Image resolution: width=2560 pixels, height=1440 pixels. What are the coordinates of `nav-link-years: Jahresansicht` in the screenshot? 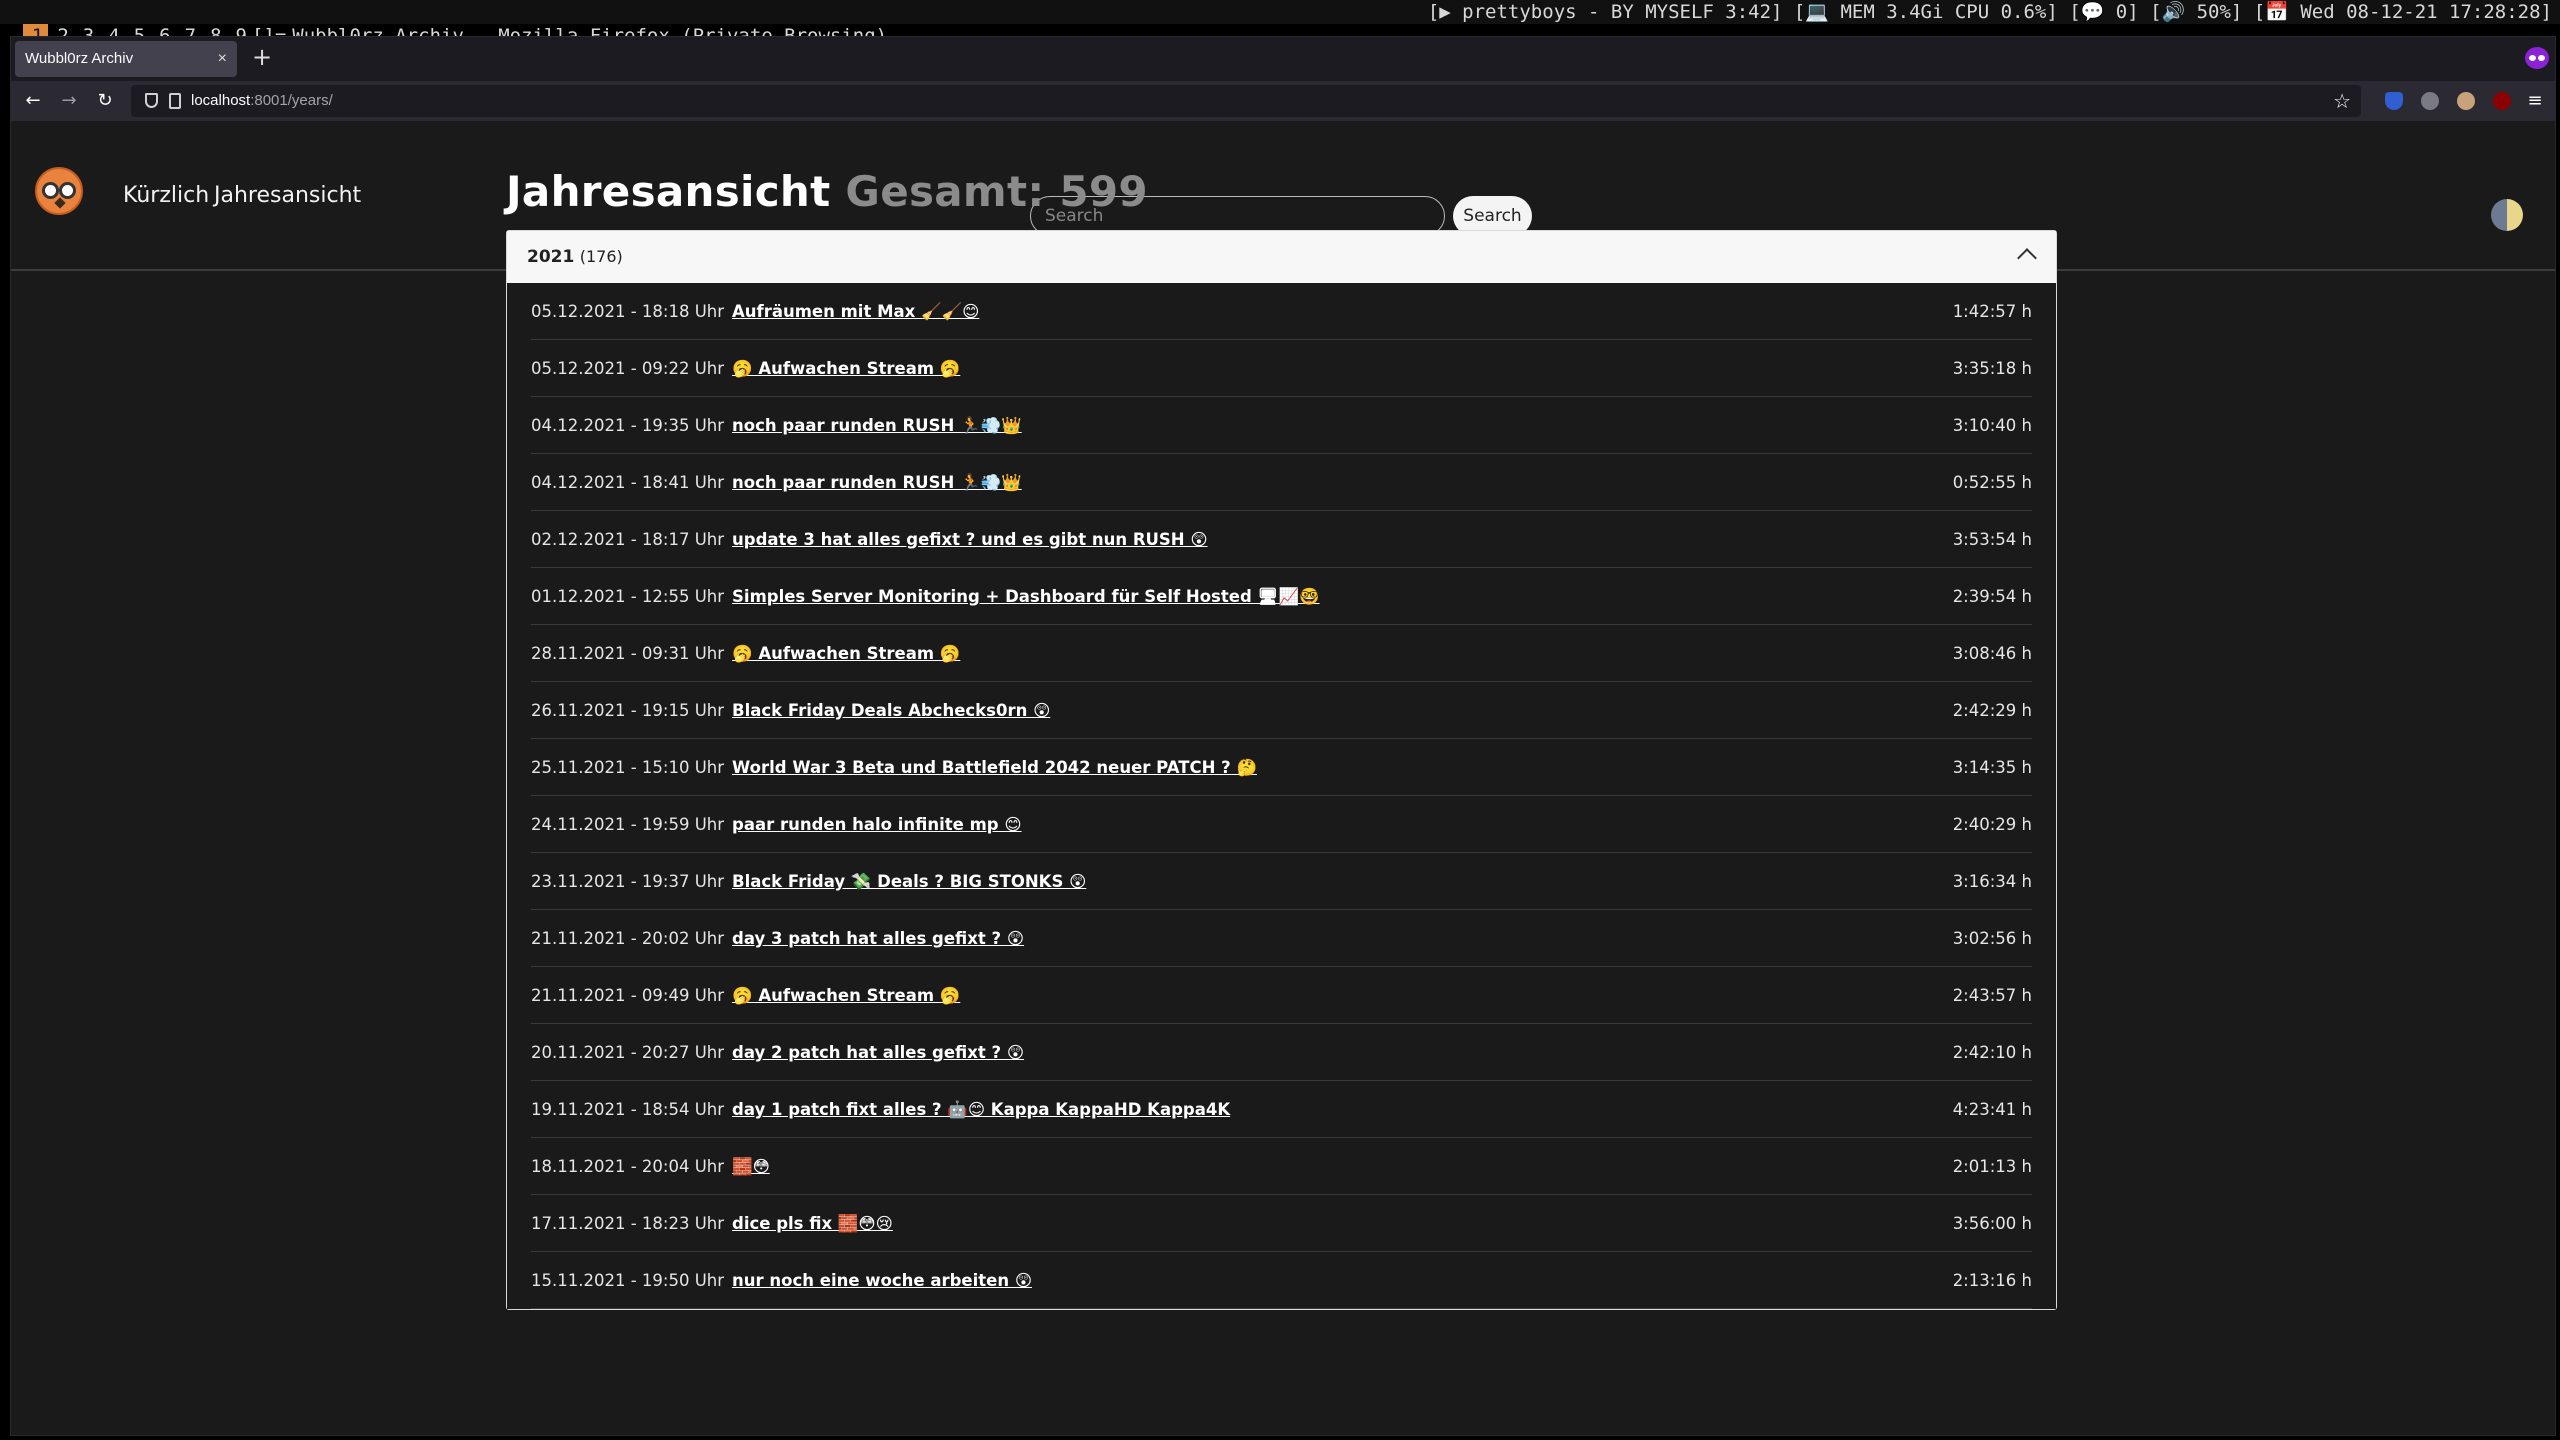 It's located at (287, 195).